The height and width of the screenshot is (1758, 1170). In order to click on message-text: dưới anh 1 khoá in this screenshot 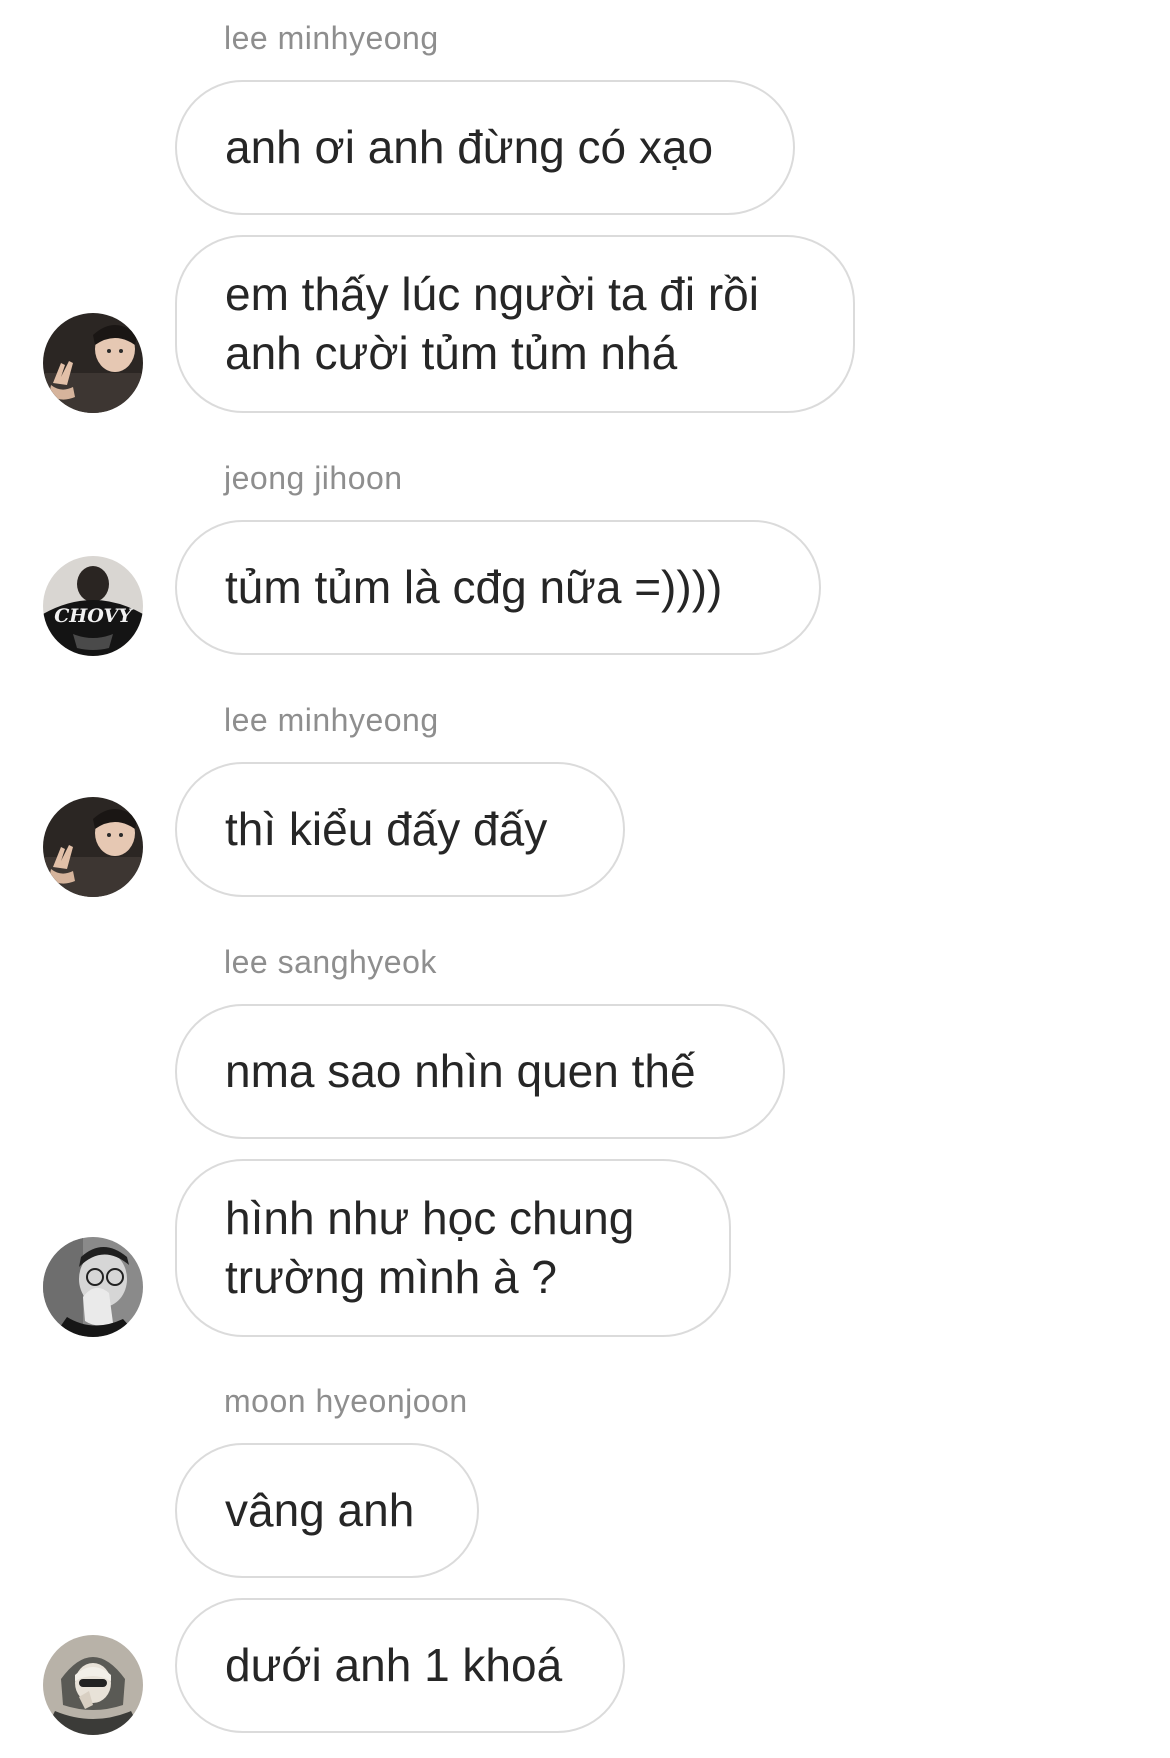, I will do `click(394, 1665)`.